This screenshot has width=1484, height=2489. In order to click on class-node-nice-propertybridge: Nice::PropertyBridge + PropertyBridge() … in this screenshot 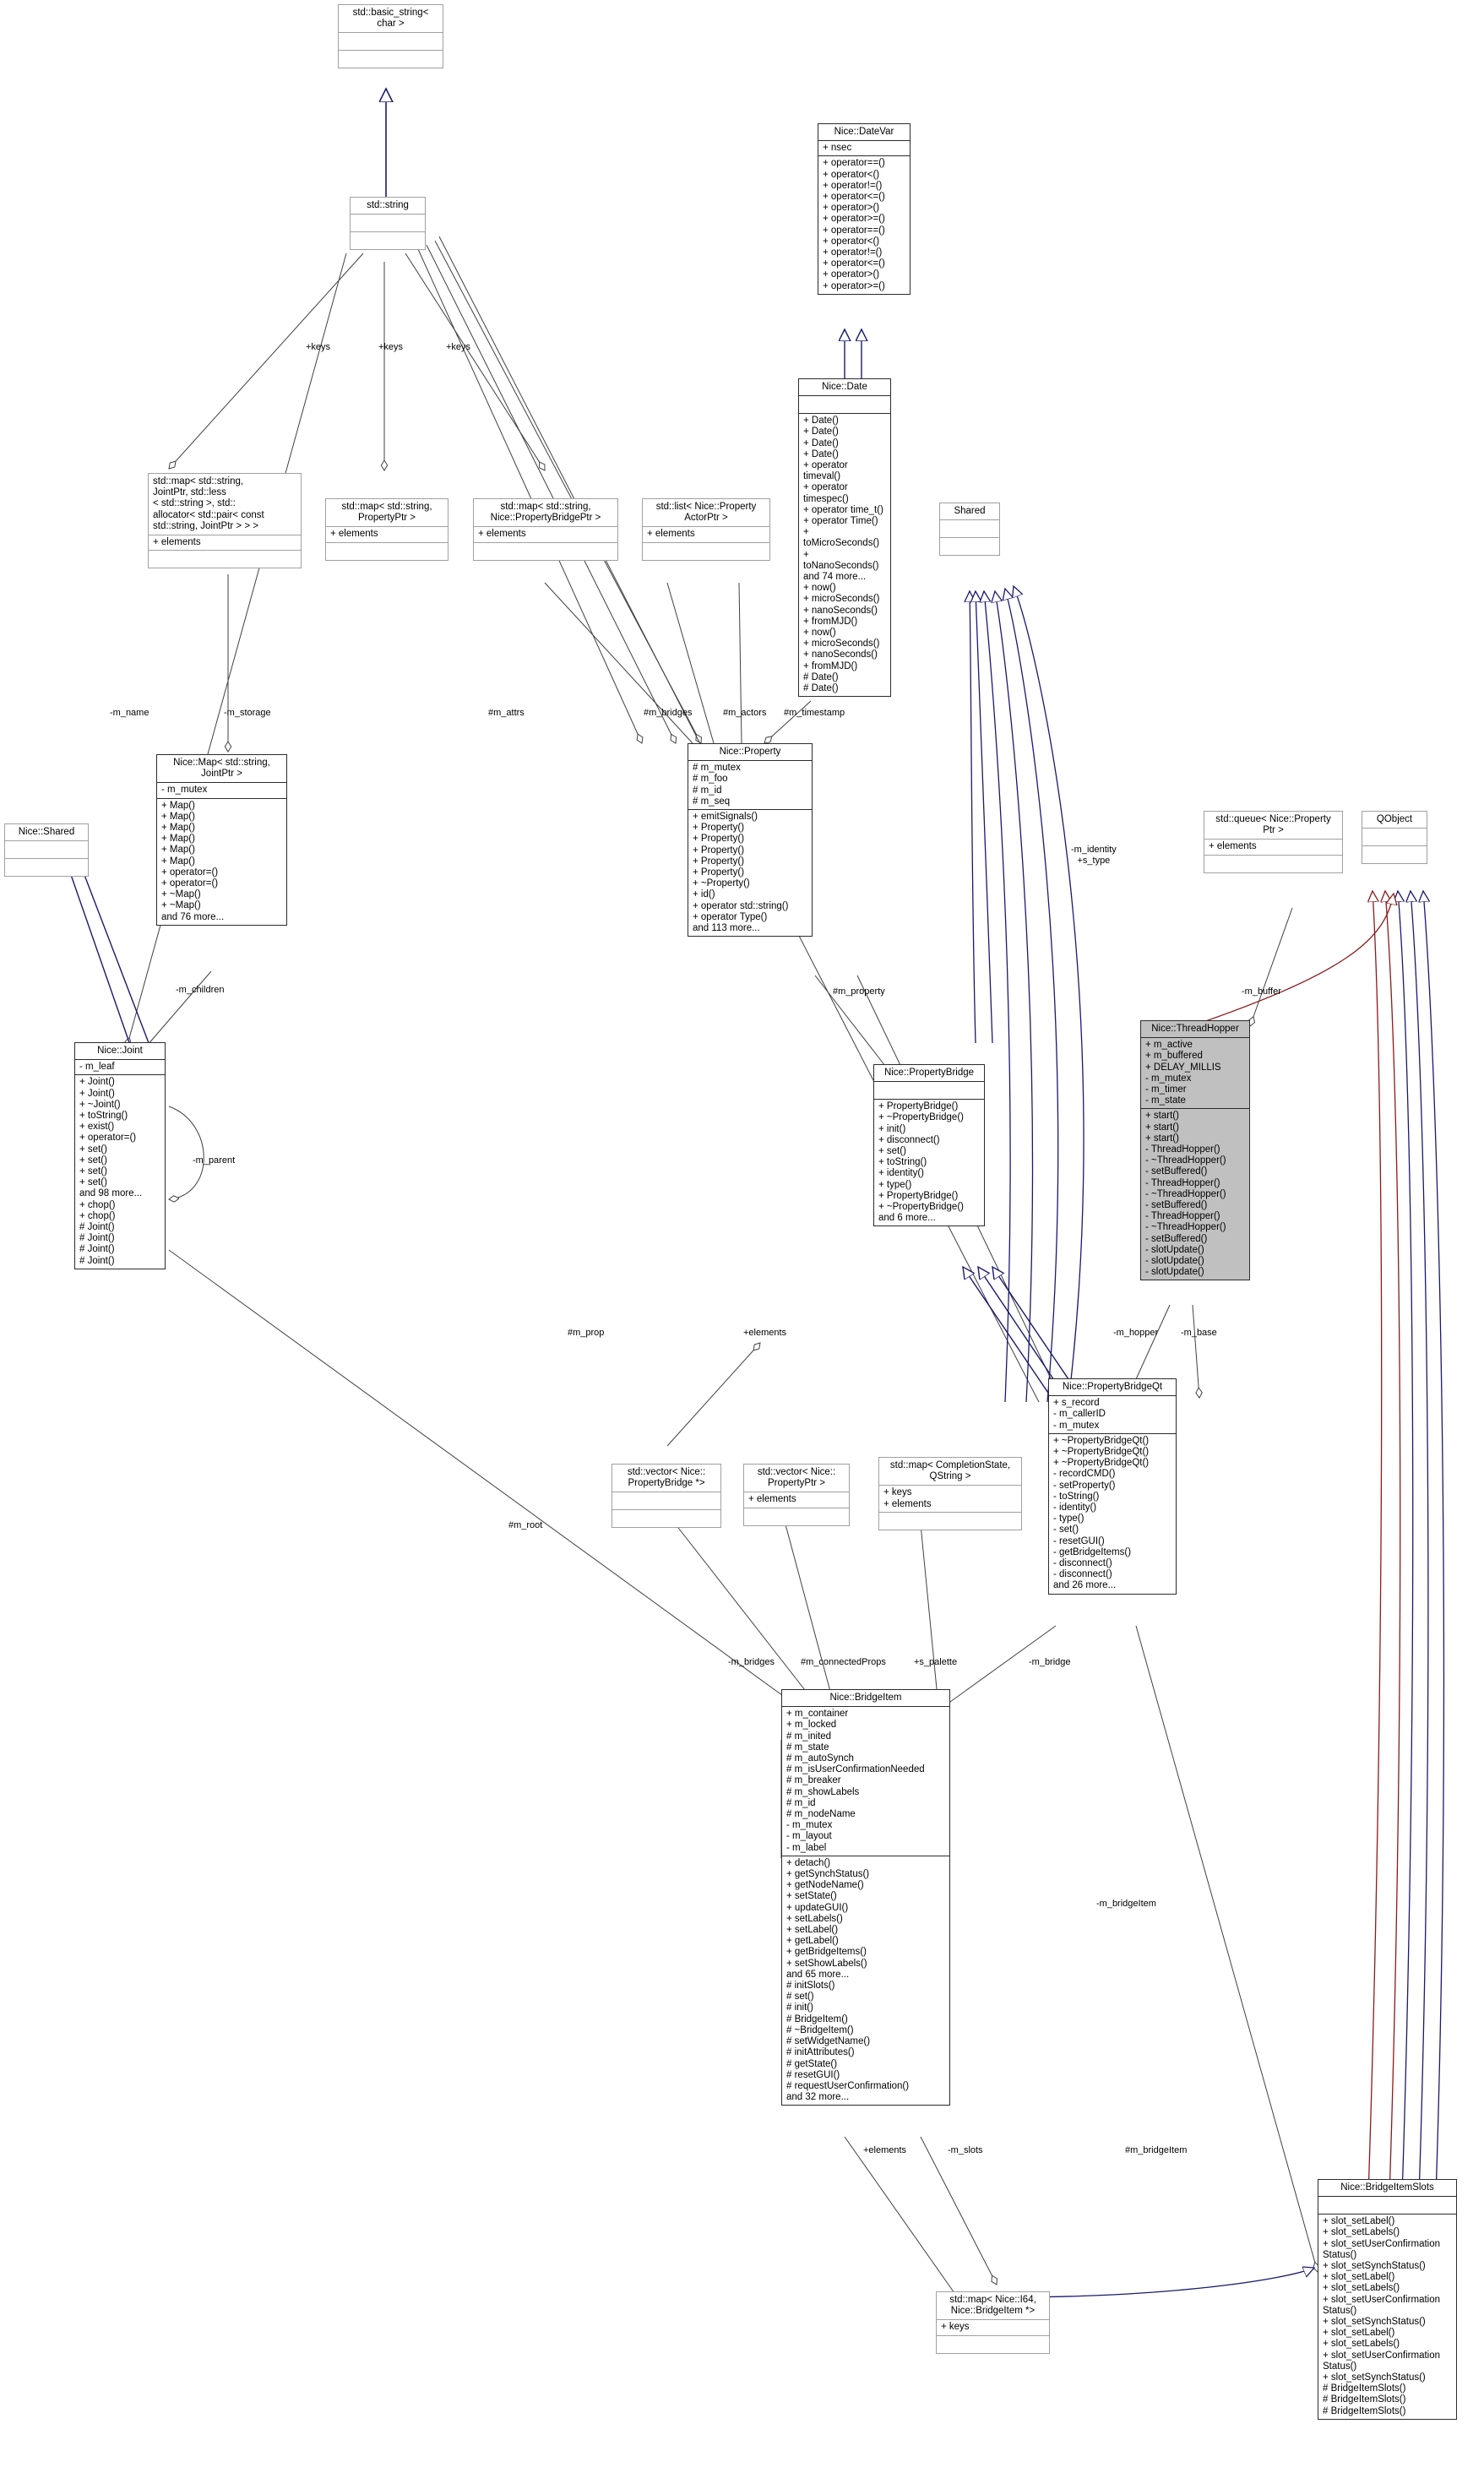, I will do `click(929, 1145)`.